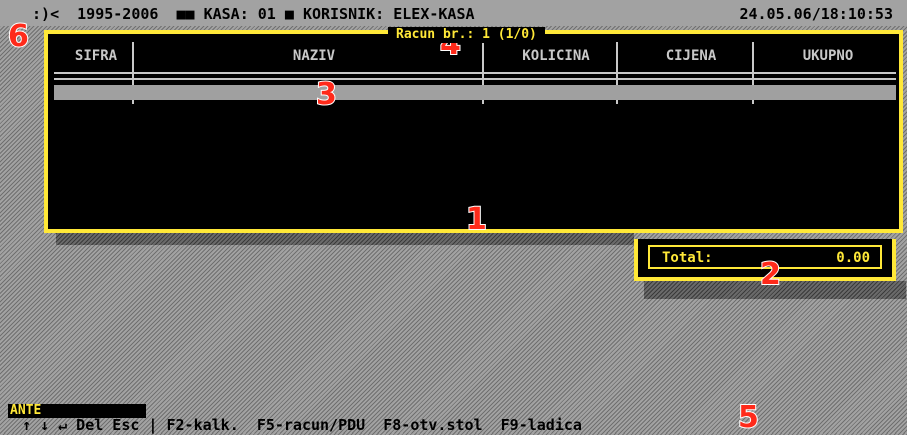 This screenshot has width=907, height=435. Describe the element at coordinates (314, 56) in the screenshot. I see `col-naziv: NAZIV` at that location.